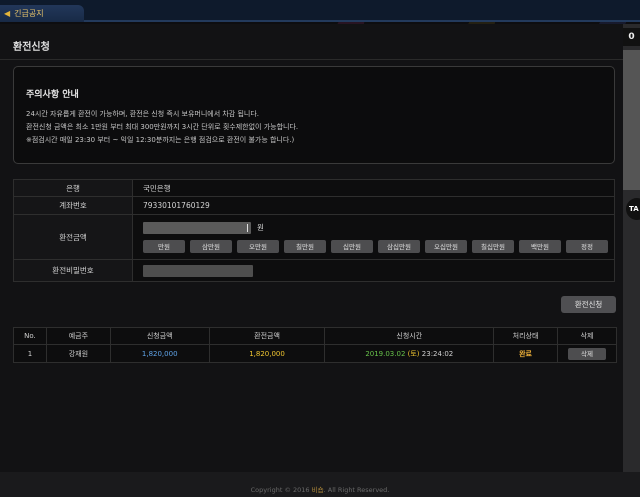 The height and width of the screenshot is (497, 640). Describe the element at coordinates (373, 188) in the screenshot. I see `bank-value: 국민은행` at that location.